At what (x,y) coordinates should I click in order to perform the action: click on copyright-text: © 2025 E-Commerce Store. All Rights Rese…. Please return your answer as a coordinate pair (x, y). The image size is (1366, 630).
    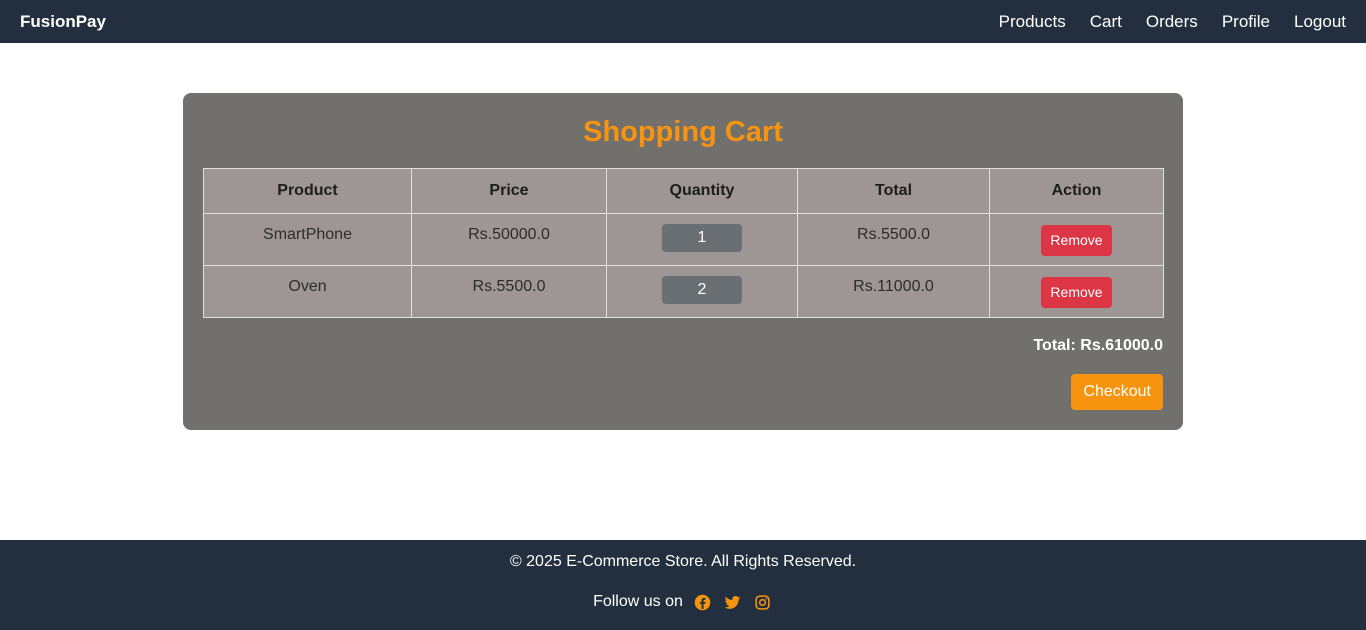
    Looking at the image, I should click on (683, 561).